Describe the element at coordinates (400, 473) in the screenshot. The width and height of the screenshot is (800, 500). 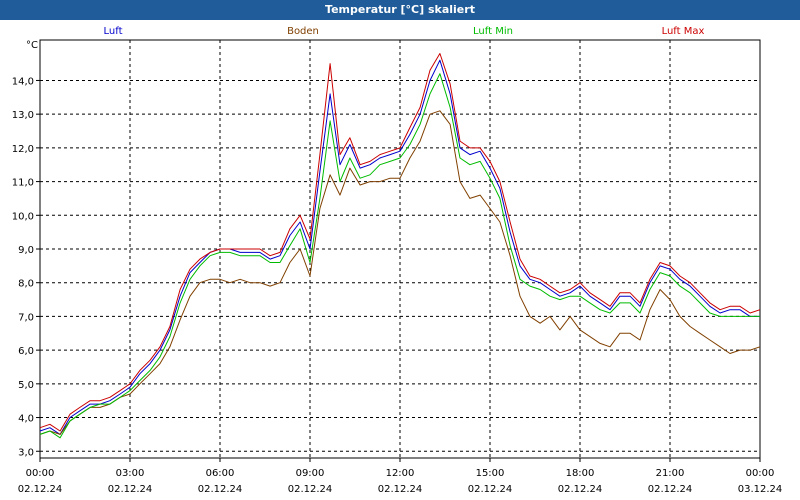
I see `x-tick-time: 12:00` at that location.